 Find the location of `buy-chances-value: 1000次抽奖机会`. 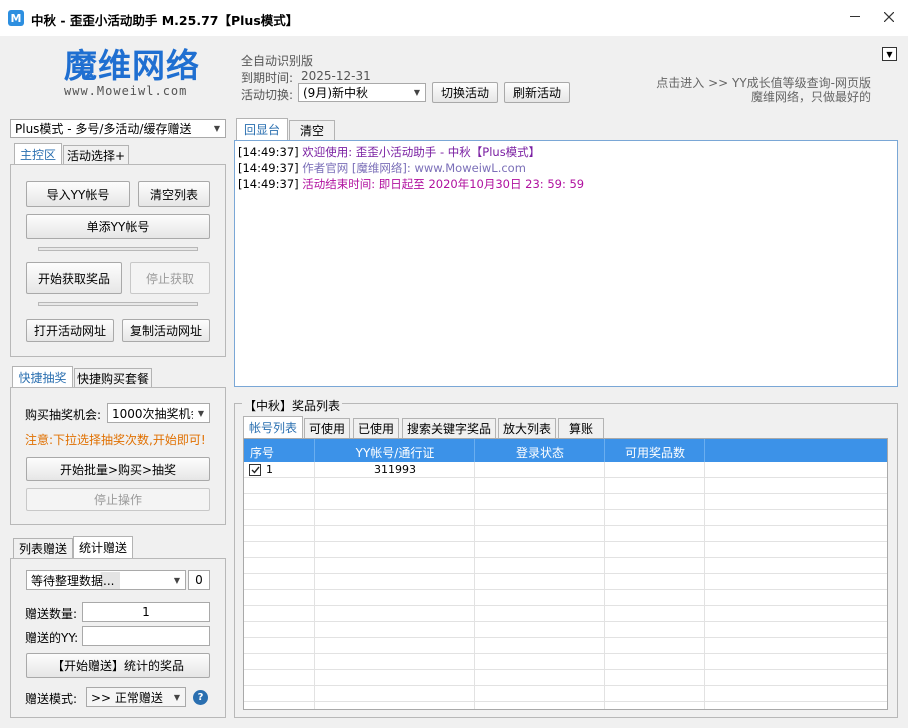

buy-chances-value: 1000次抽奖机会 is located at coordinates (157, 413).